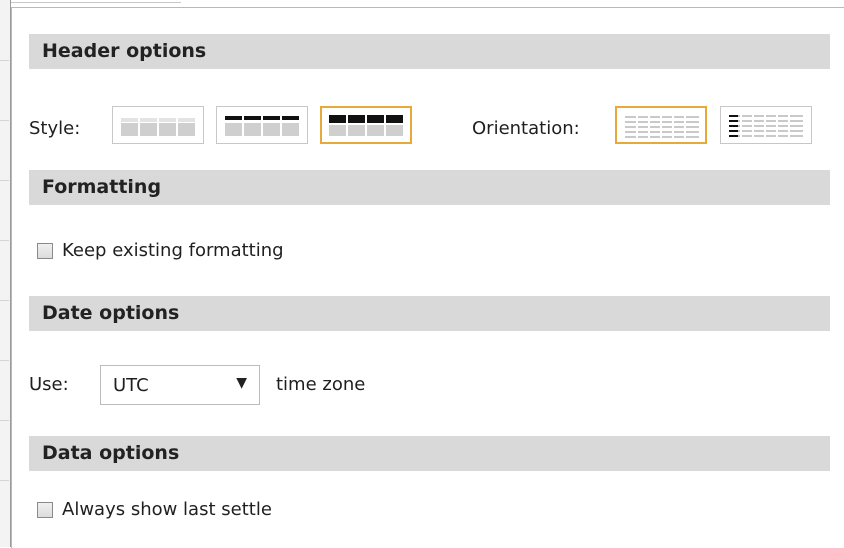 The width and height of the screenshot is (844, 548). I want to click on orientation-horizontal-icon, so click(662, 127).